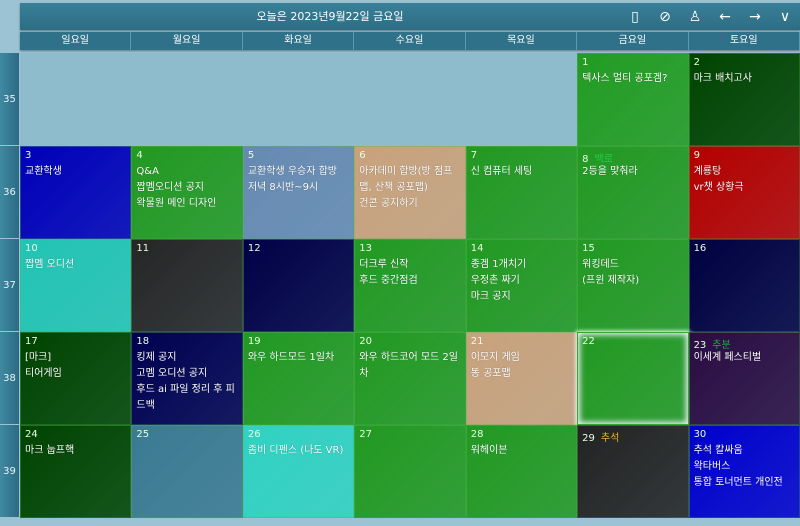  What do you see at coordinates (521, 358) in the screenshot?
I see `event-item: 이모지 게임` at bounding box center [521, 358].